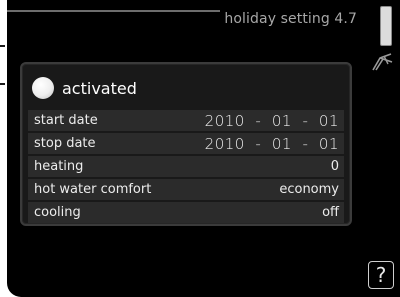  I want to click on edge-mark-top, so click(2, 46).